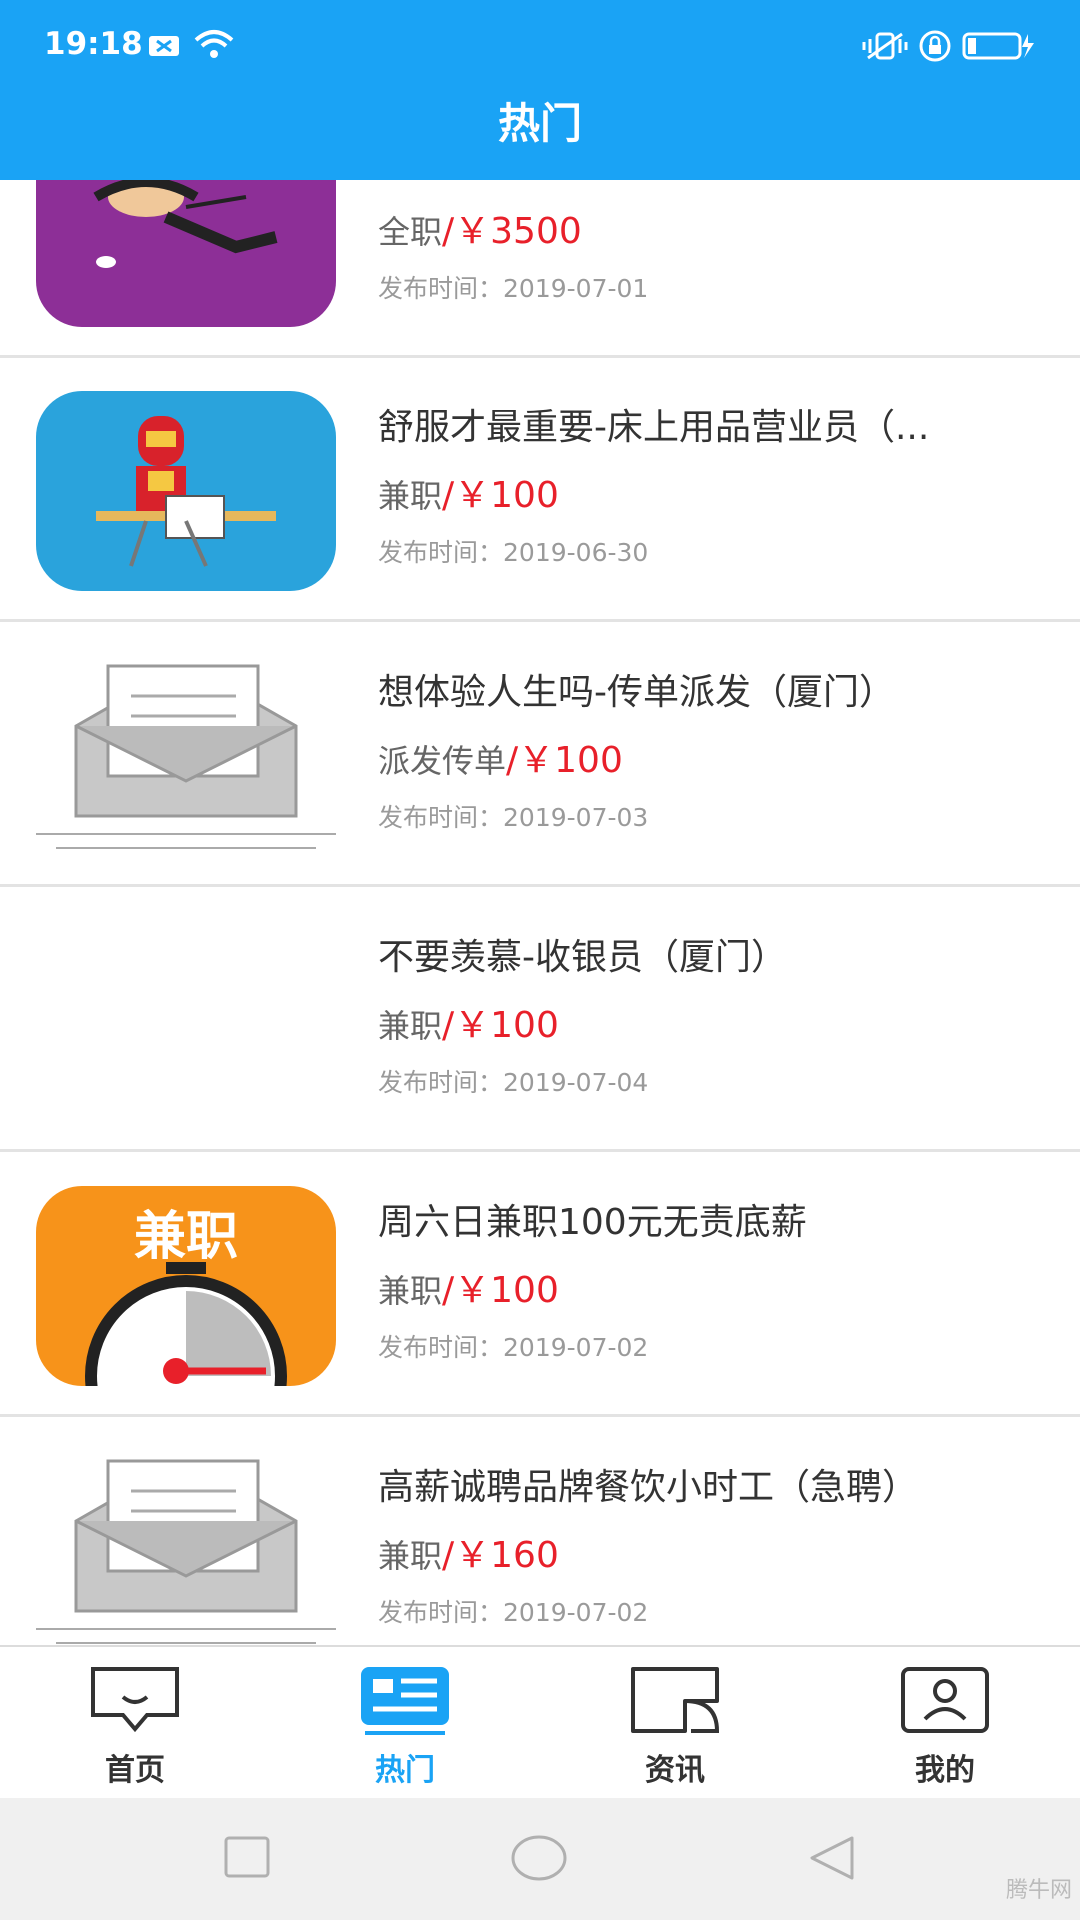 The width and height of the screenshot is (1080, 1920). What do you see at coordinates (675, 1700) in the screenshot?
I see `info-window-icon` at bounding box center [675, 1700].